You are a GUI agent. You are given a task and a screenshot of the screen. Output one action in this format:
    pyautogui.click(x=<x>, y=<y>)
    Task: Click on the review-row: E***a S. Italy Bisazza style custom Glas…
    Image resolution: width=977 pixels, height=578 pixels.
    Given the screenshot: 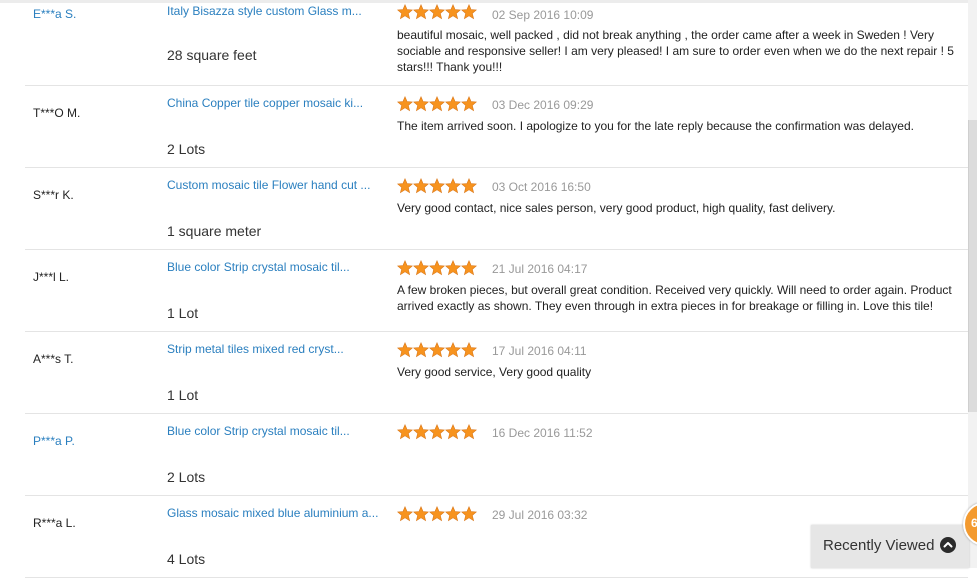 What is the action you would take?
    pyautogui.click(x=496, y=43)
    